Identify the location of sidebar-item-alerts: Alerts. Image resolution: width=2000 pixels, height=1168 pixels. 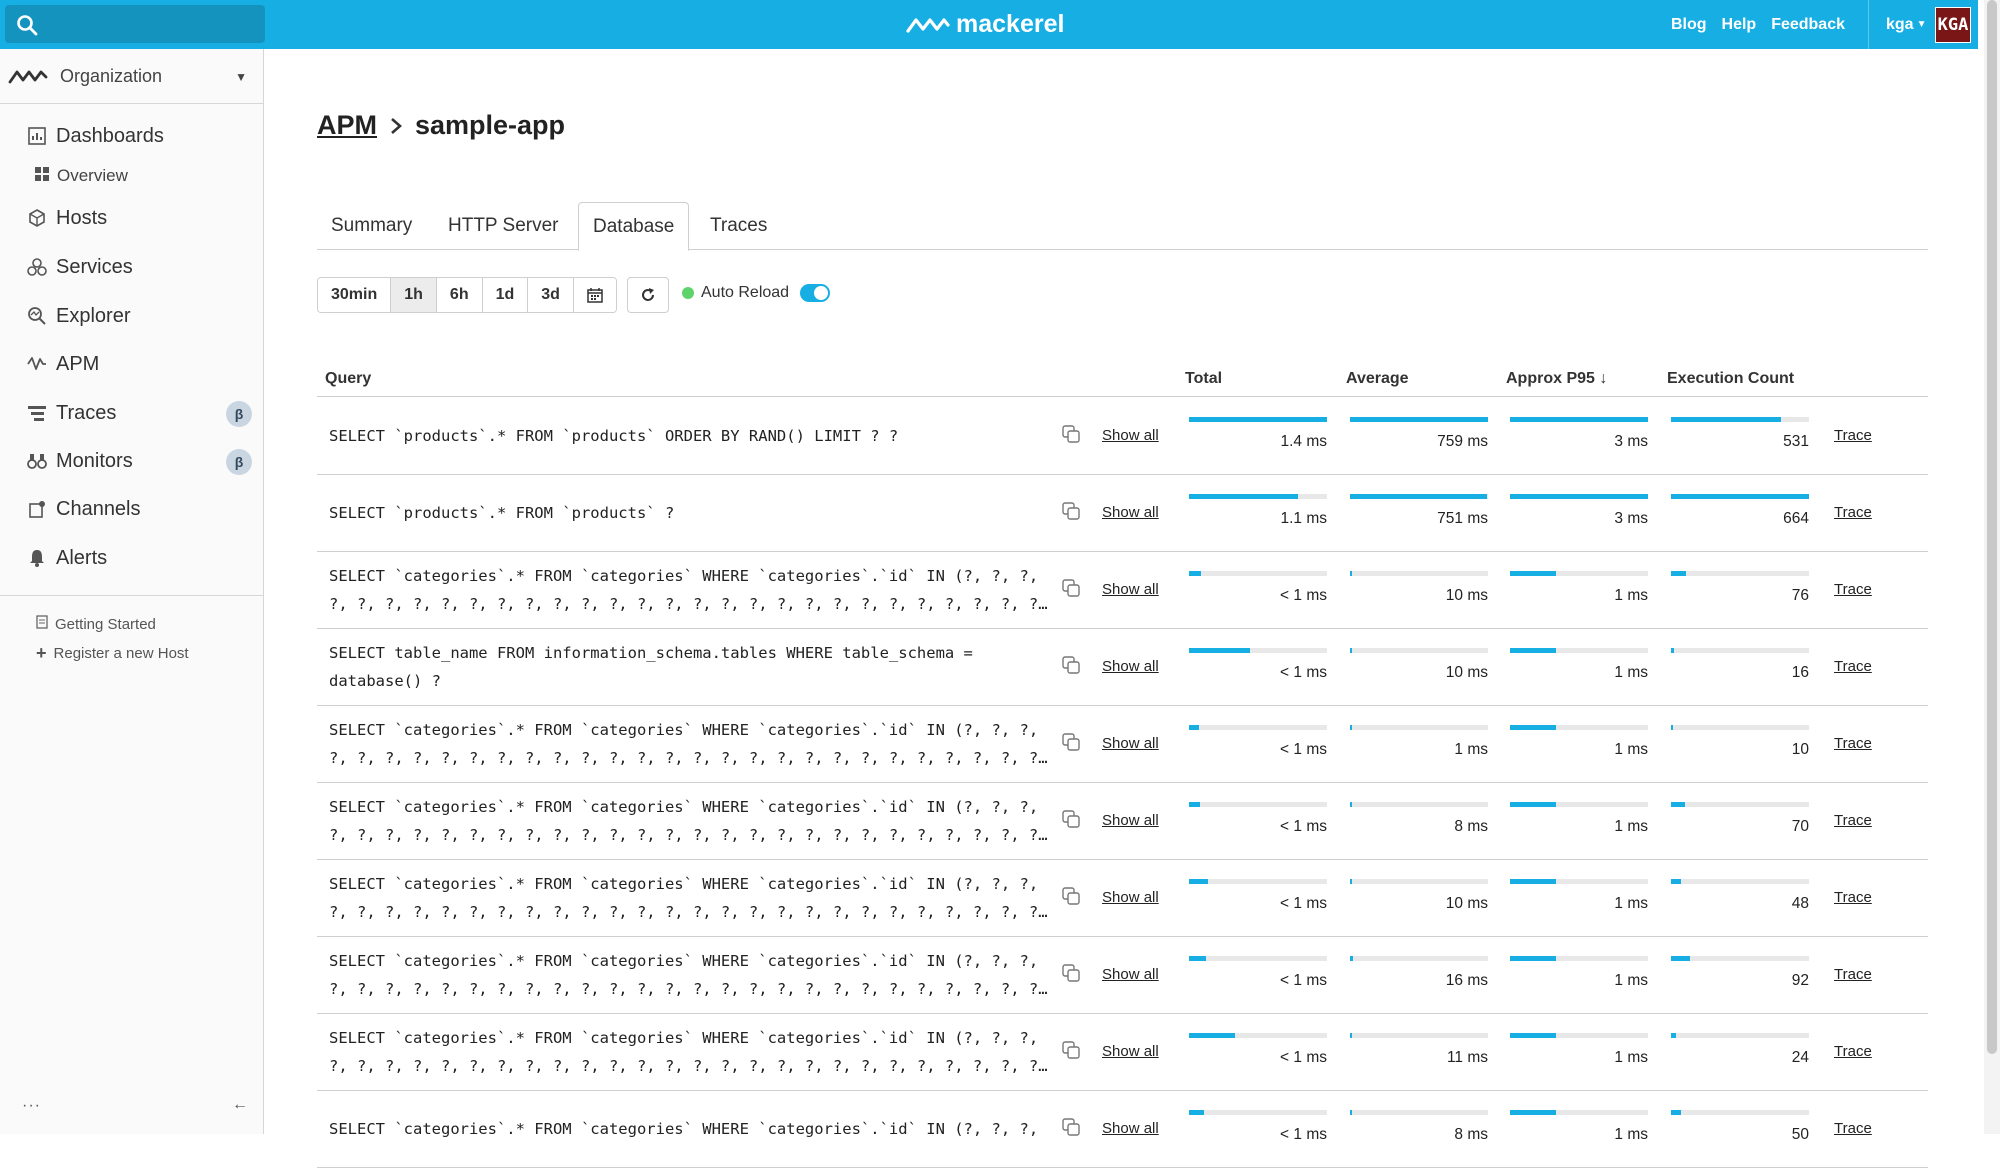
(67, 558).